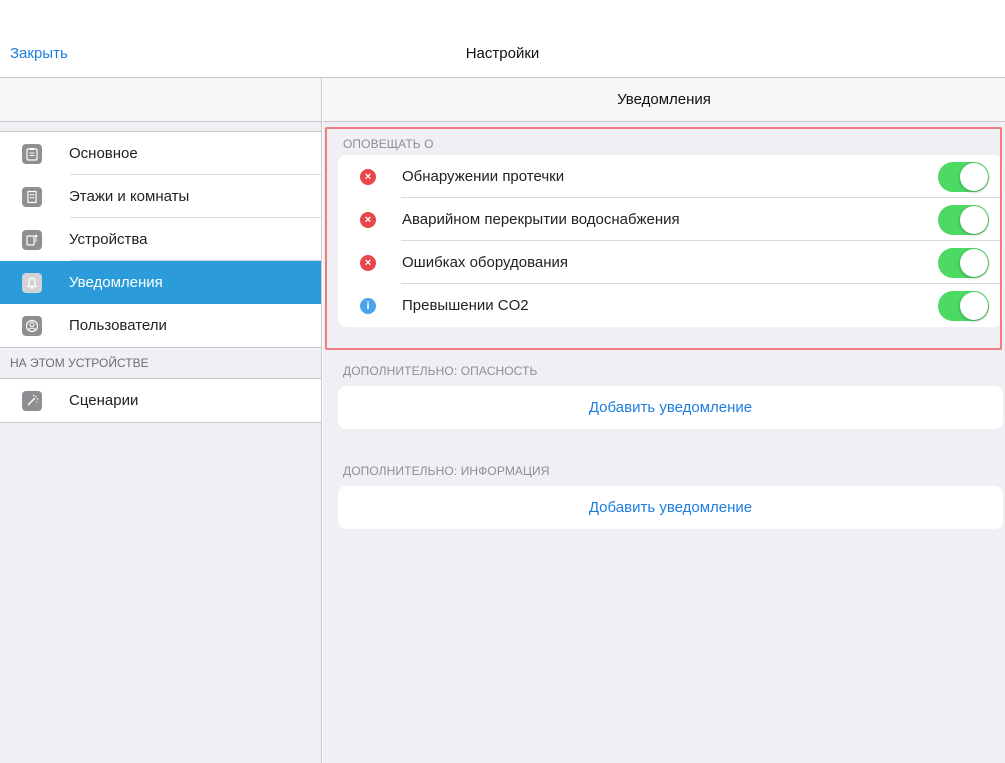 This screenshot has width=1005, height=763. Describe the element at coordinates (32, 153) in the screenshot. I see `clipboard-icon` at that location.